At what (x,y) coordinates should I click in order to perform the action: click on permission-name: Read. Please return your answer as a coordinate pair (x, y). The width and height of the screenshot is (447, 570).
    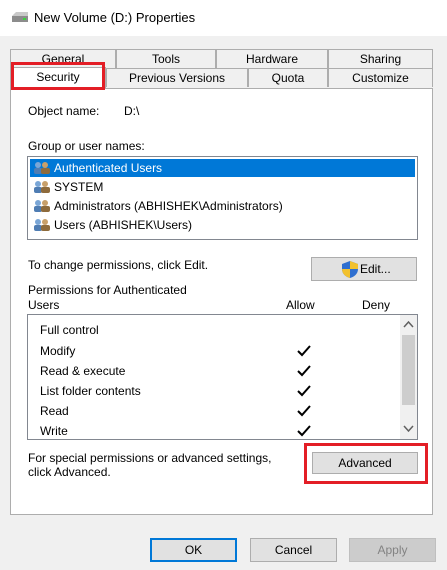
    Looking at the image, I should click on (54, 411).